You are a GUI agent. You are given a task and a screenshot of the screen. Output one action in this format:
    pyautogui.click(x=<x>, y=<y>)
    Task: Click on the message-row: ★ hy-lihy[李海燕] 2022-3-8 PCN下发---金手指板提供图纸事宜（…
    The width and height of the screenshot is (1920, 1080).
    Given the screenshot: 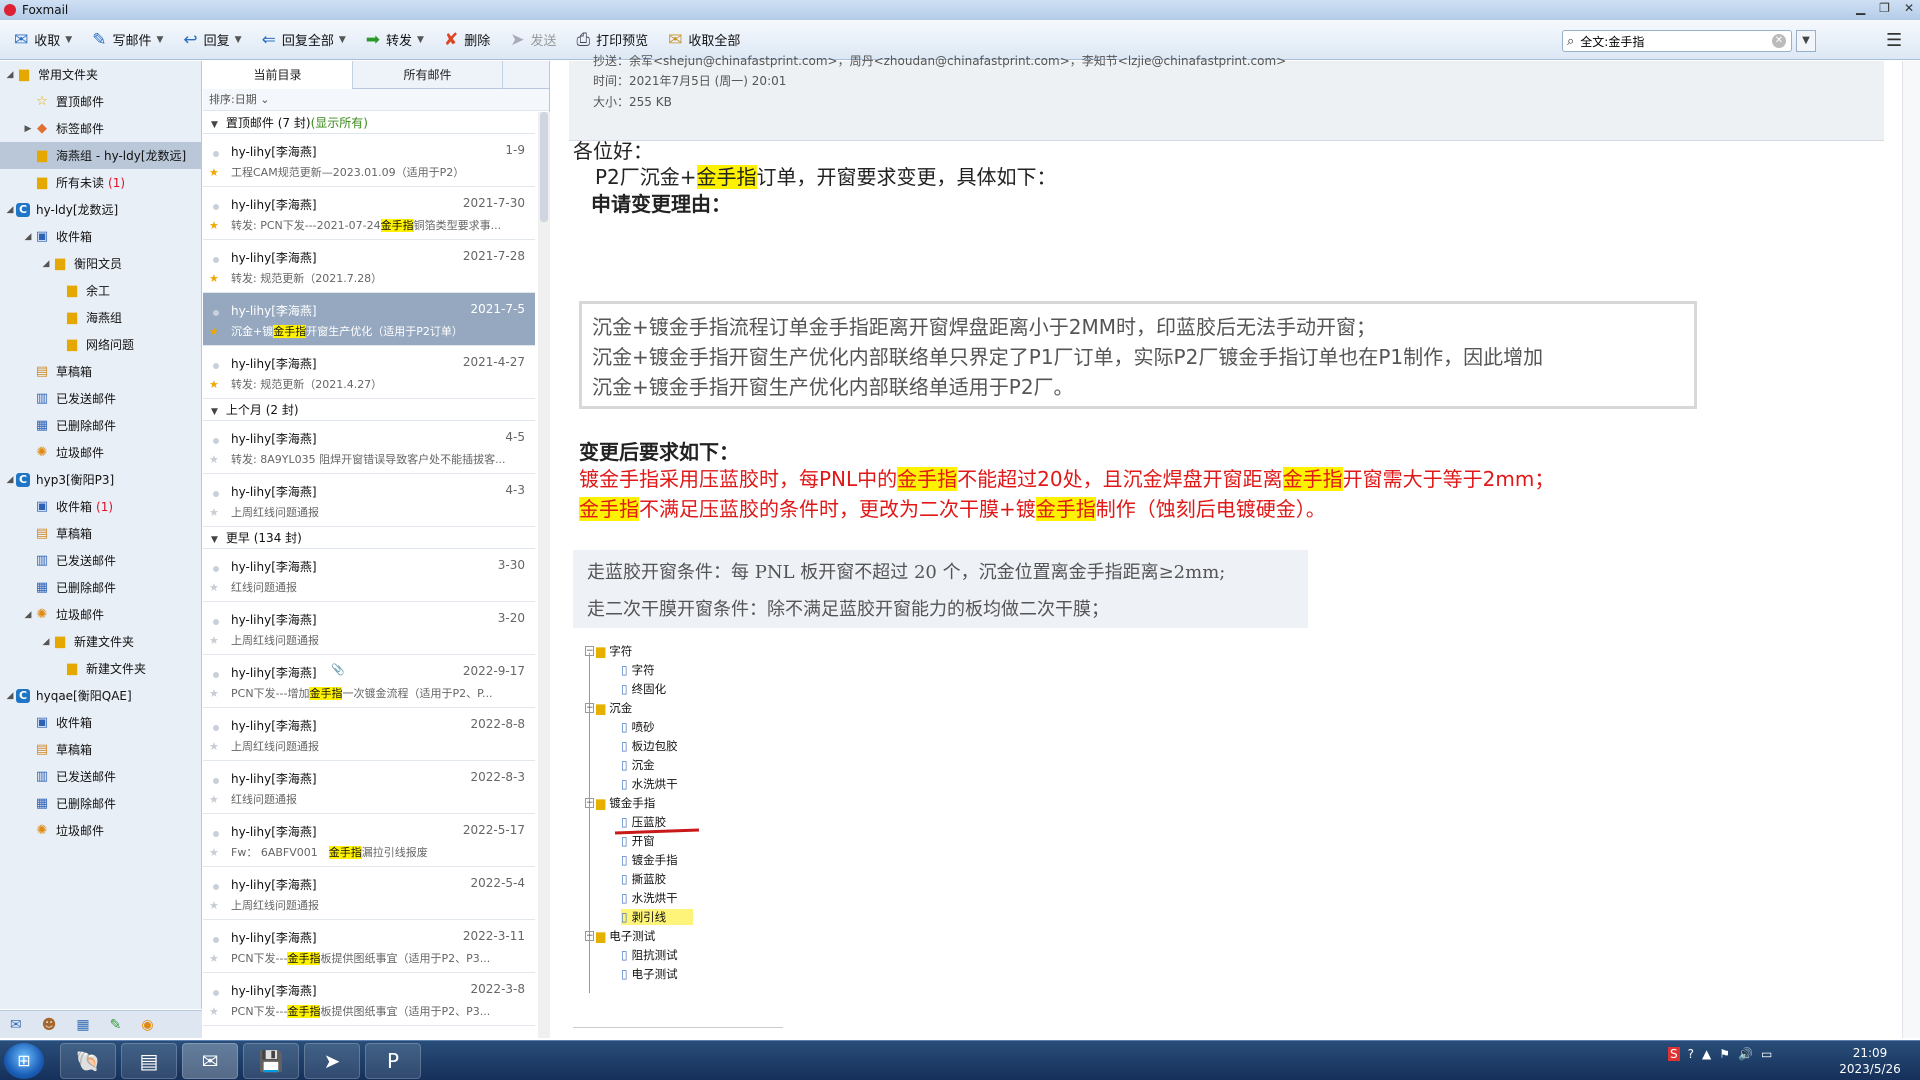 What is the action you would take?
    pyautogui.click(x=369, y=999)
    